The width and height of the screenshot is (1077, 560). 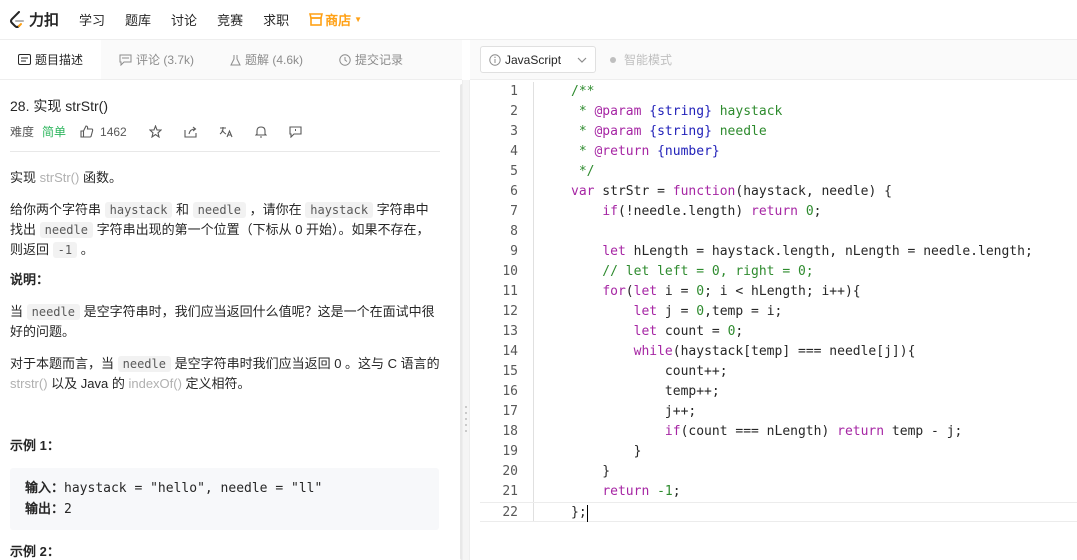 I want to click on like-button: 1462, so click(x=103, y=132).